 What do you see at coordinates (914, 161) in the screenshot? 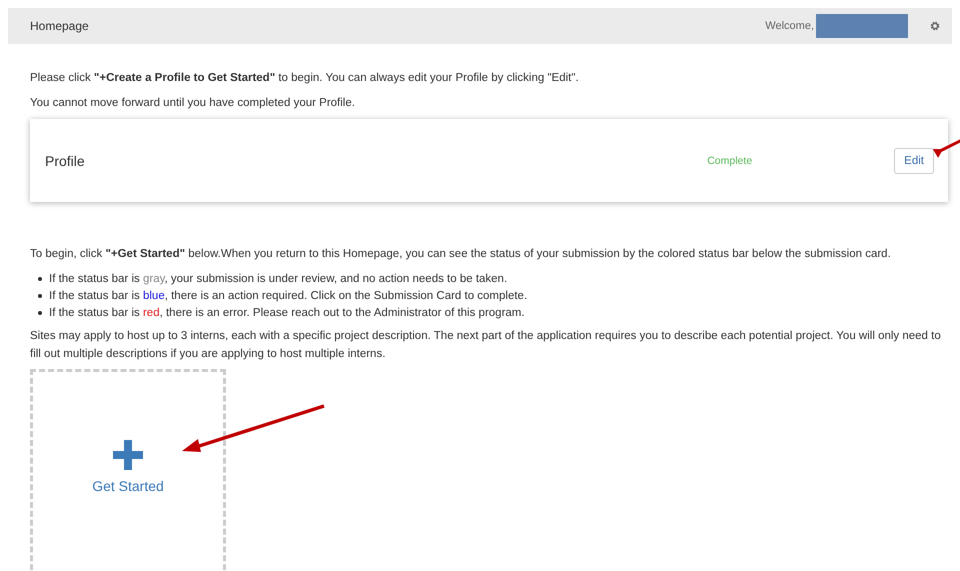
I see `edit-button: Edit` at bounding box center [914, 161].